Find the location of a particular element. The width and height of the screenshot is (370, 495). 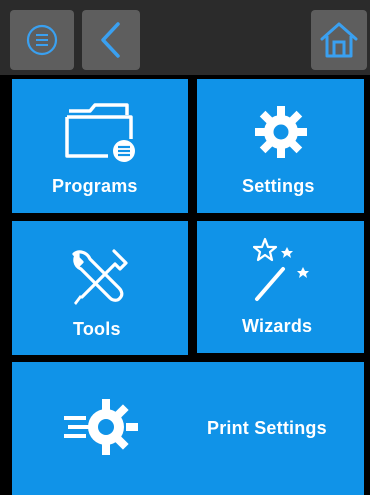

settings-tile: Settings is located at coordinates (280, 146).